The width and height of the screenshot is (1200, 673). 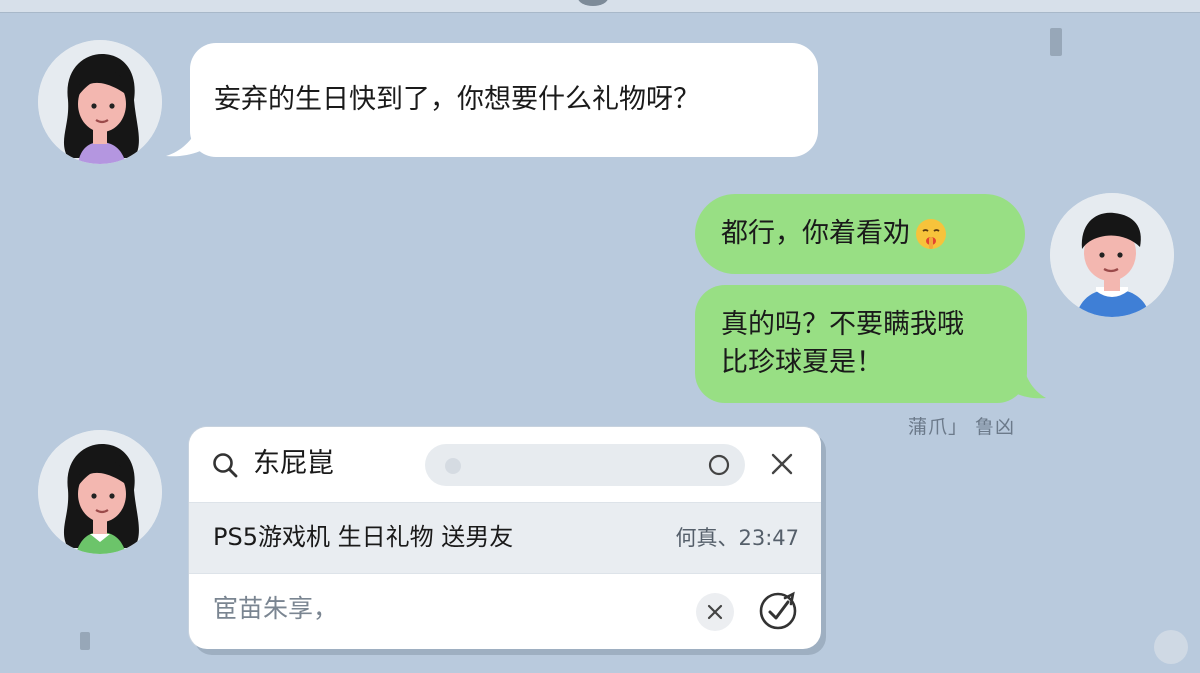 What do you see at coordinates (363, 537) in the screenshot?
I see `search-result-text: PS5游戏机 生日礼物 送男友` at bounding box center [363, 537].